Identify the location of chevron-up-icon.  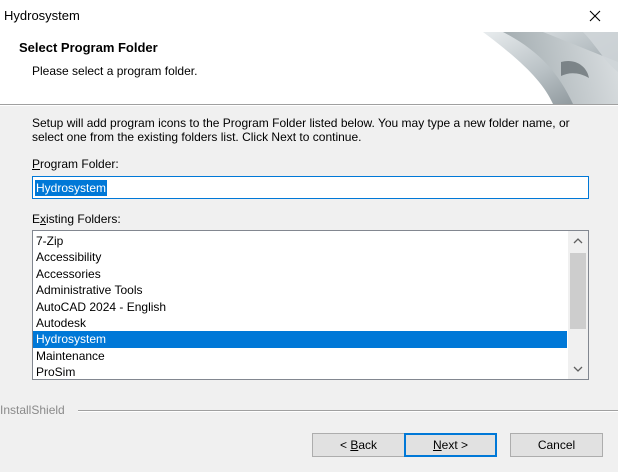
(578, 241).